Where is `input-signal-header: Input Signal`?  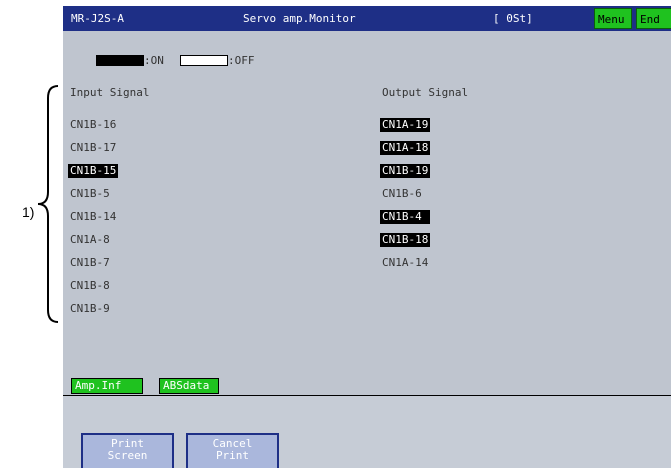
input-signal-header: Input Signal is located at coordinates (110, 92).